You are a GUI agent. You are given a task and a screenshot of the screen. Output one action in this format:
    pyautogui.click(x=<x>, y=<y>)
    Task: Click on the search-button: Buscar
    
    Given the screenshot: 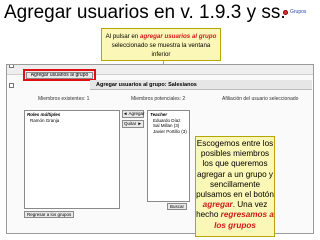 What is the action you would take?
    pyautogui.click(x=177, y=206)
    